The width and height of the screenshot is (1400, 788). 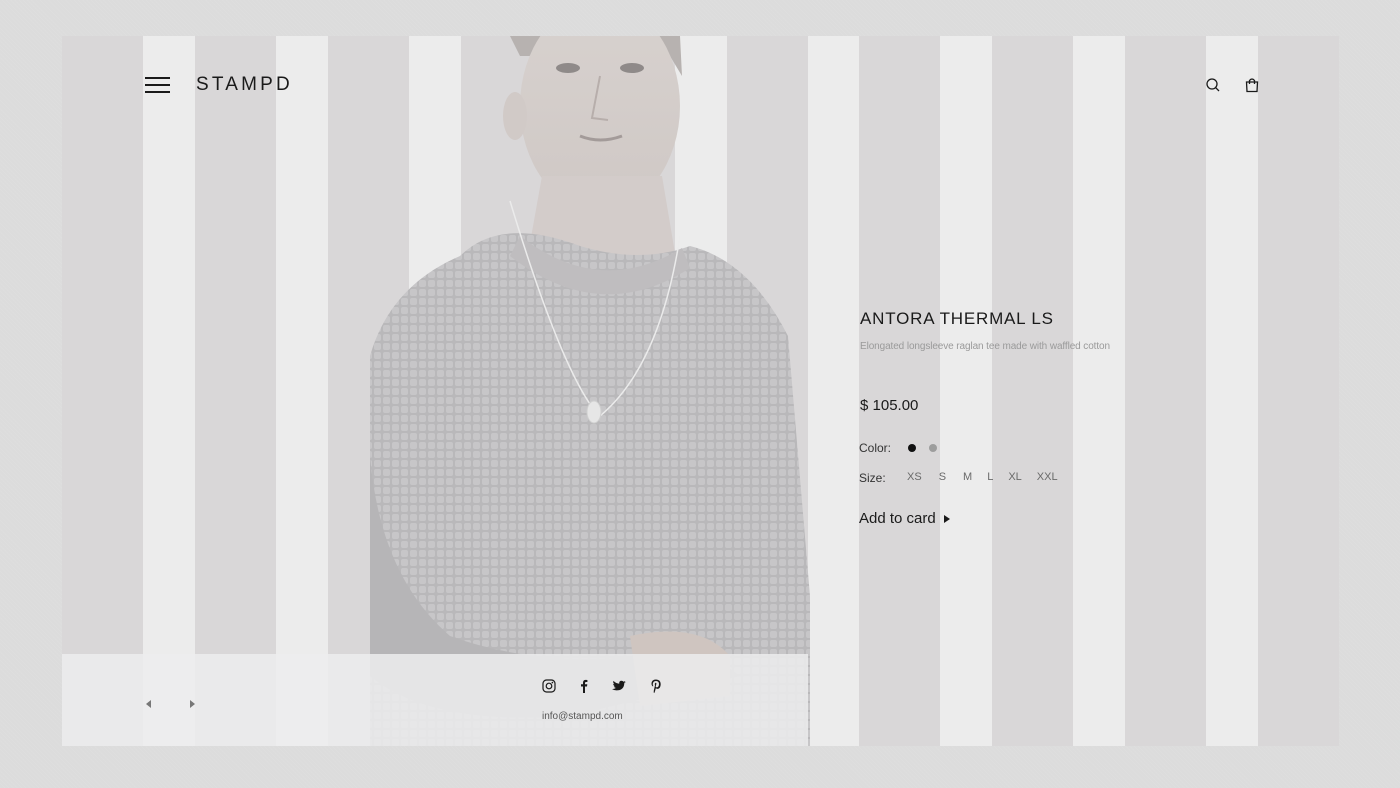 What do you see at coordinates (982, 477) in the screenshot?
I see `size-options: XS S M L XL XXL` at bounding box center [982, 477].